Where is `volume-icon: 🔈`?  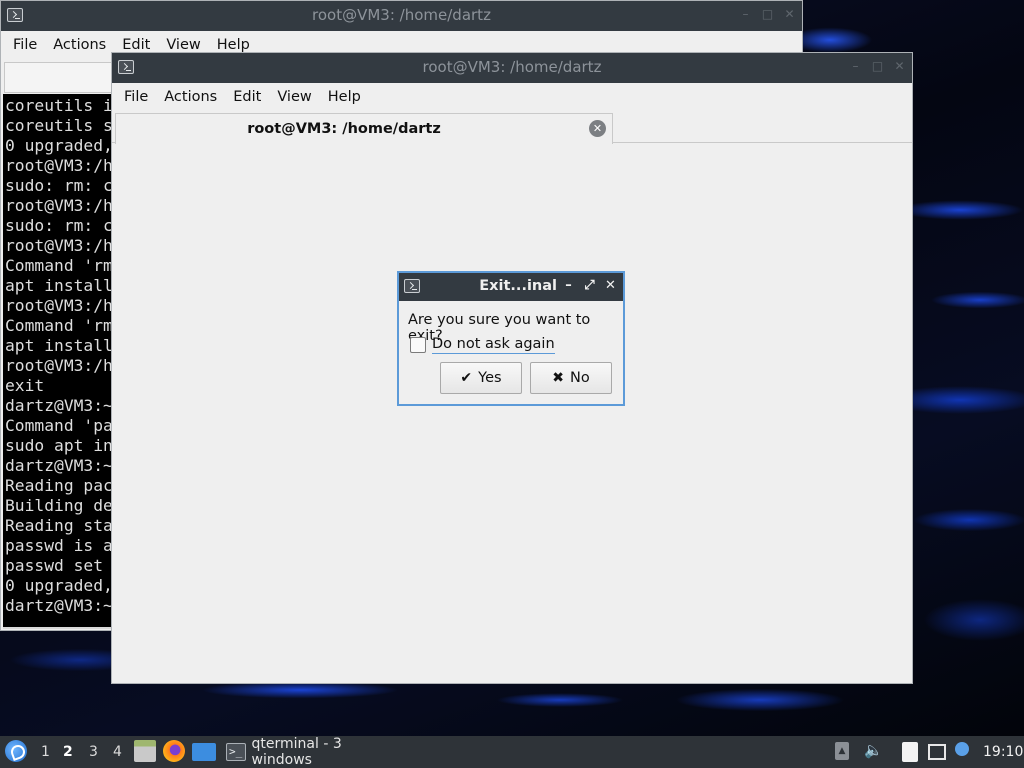
volume-icon: 🔈 is located at coordinates (873, 750).